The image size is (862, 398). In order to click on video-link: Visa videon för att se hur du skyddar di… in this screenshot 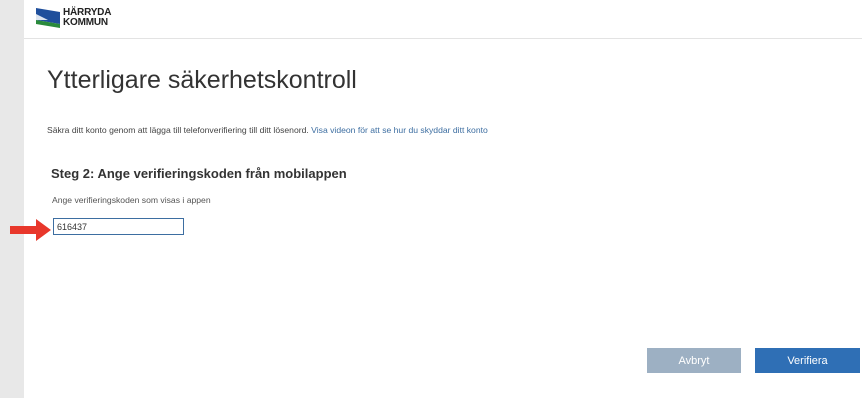, I will do `click(399, 130)`.